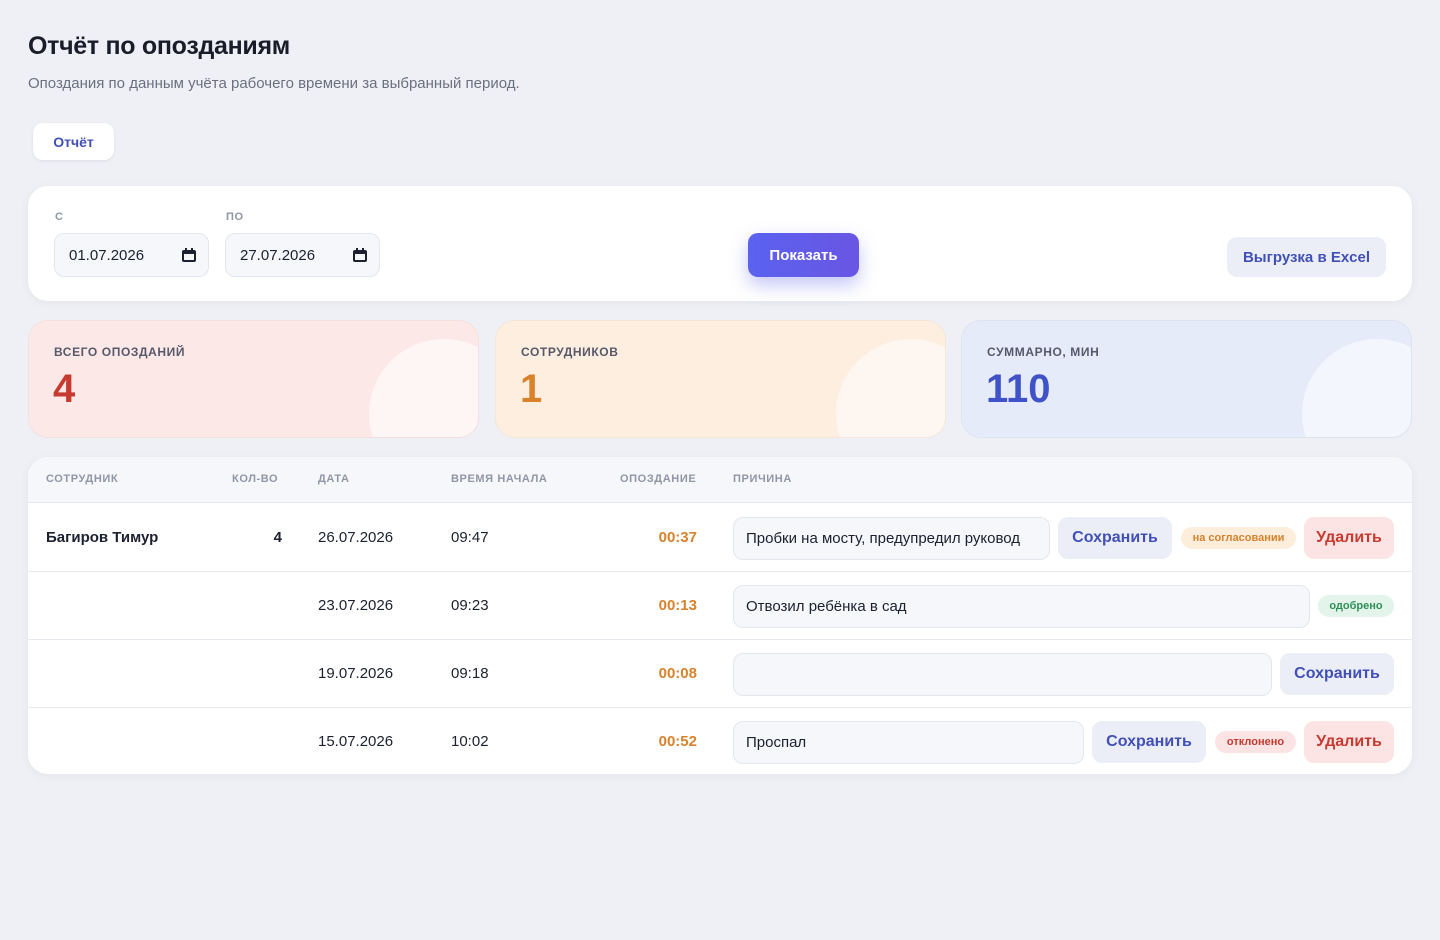 This screenshot has height=940, width=1440. I want to click on show-button: Показать, so click(803, 255).